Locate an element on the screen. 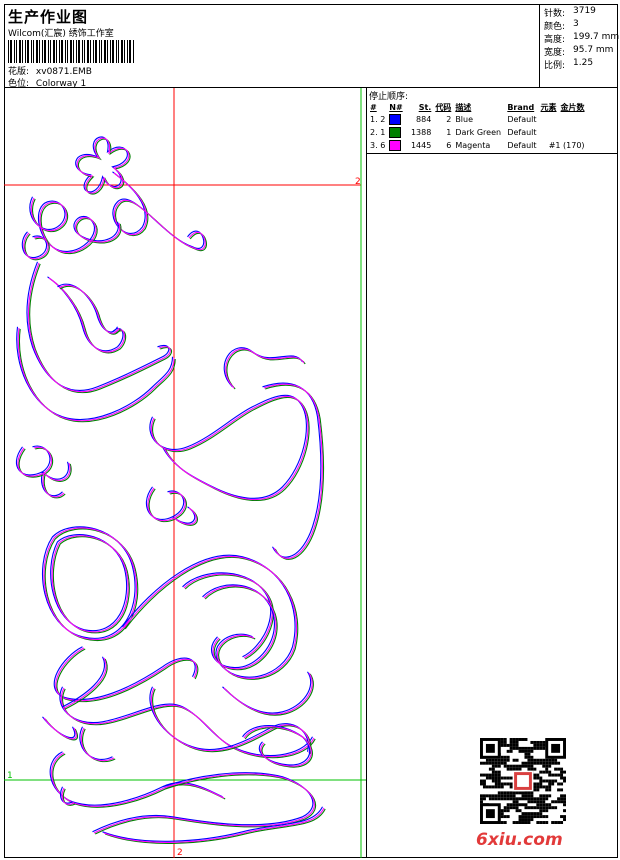 Image resolution: width=620 pixels, height=860 pixels. stat-width: 宽度: 95.7 mm is located at coordinates (579, 51).